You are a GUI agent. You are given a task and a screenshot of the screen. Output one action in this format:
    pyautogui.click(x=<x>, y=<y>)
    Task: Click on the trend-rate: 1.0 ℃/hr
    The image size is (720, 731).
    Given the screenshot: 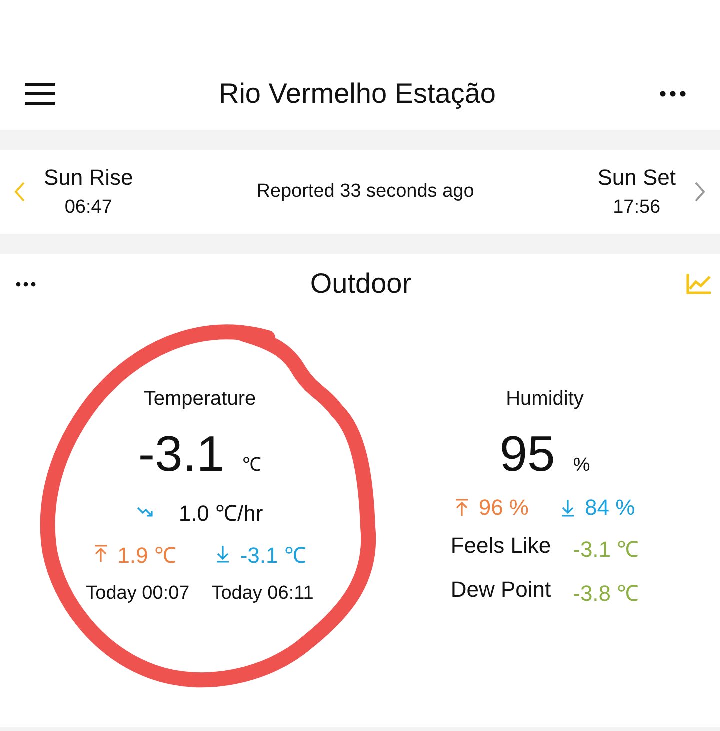 What is the action you would take?
    pyautogui.click(x=221, y=513)
    